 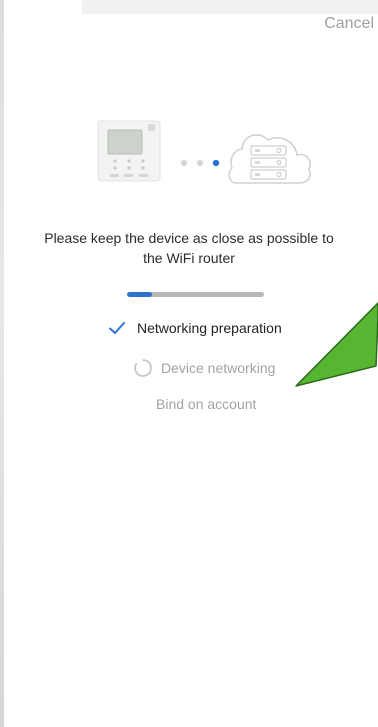 I want to click on step-networking-preparation: Networking preparation, so click(x=194, y=328).